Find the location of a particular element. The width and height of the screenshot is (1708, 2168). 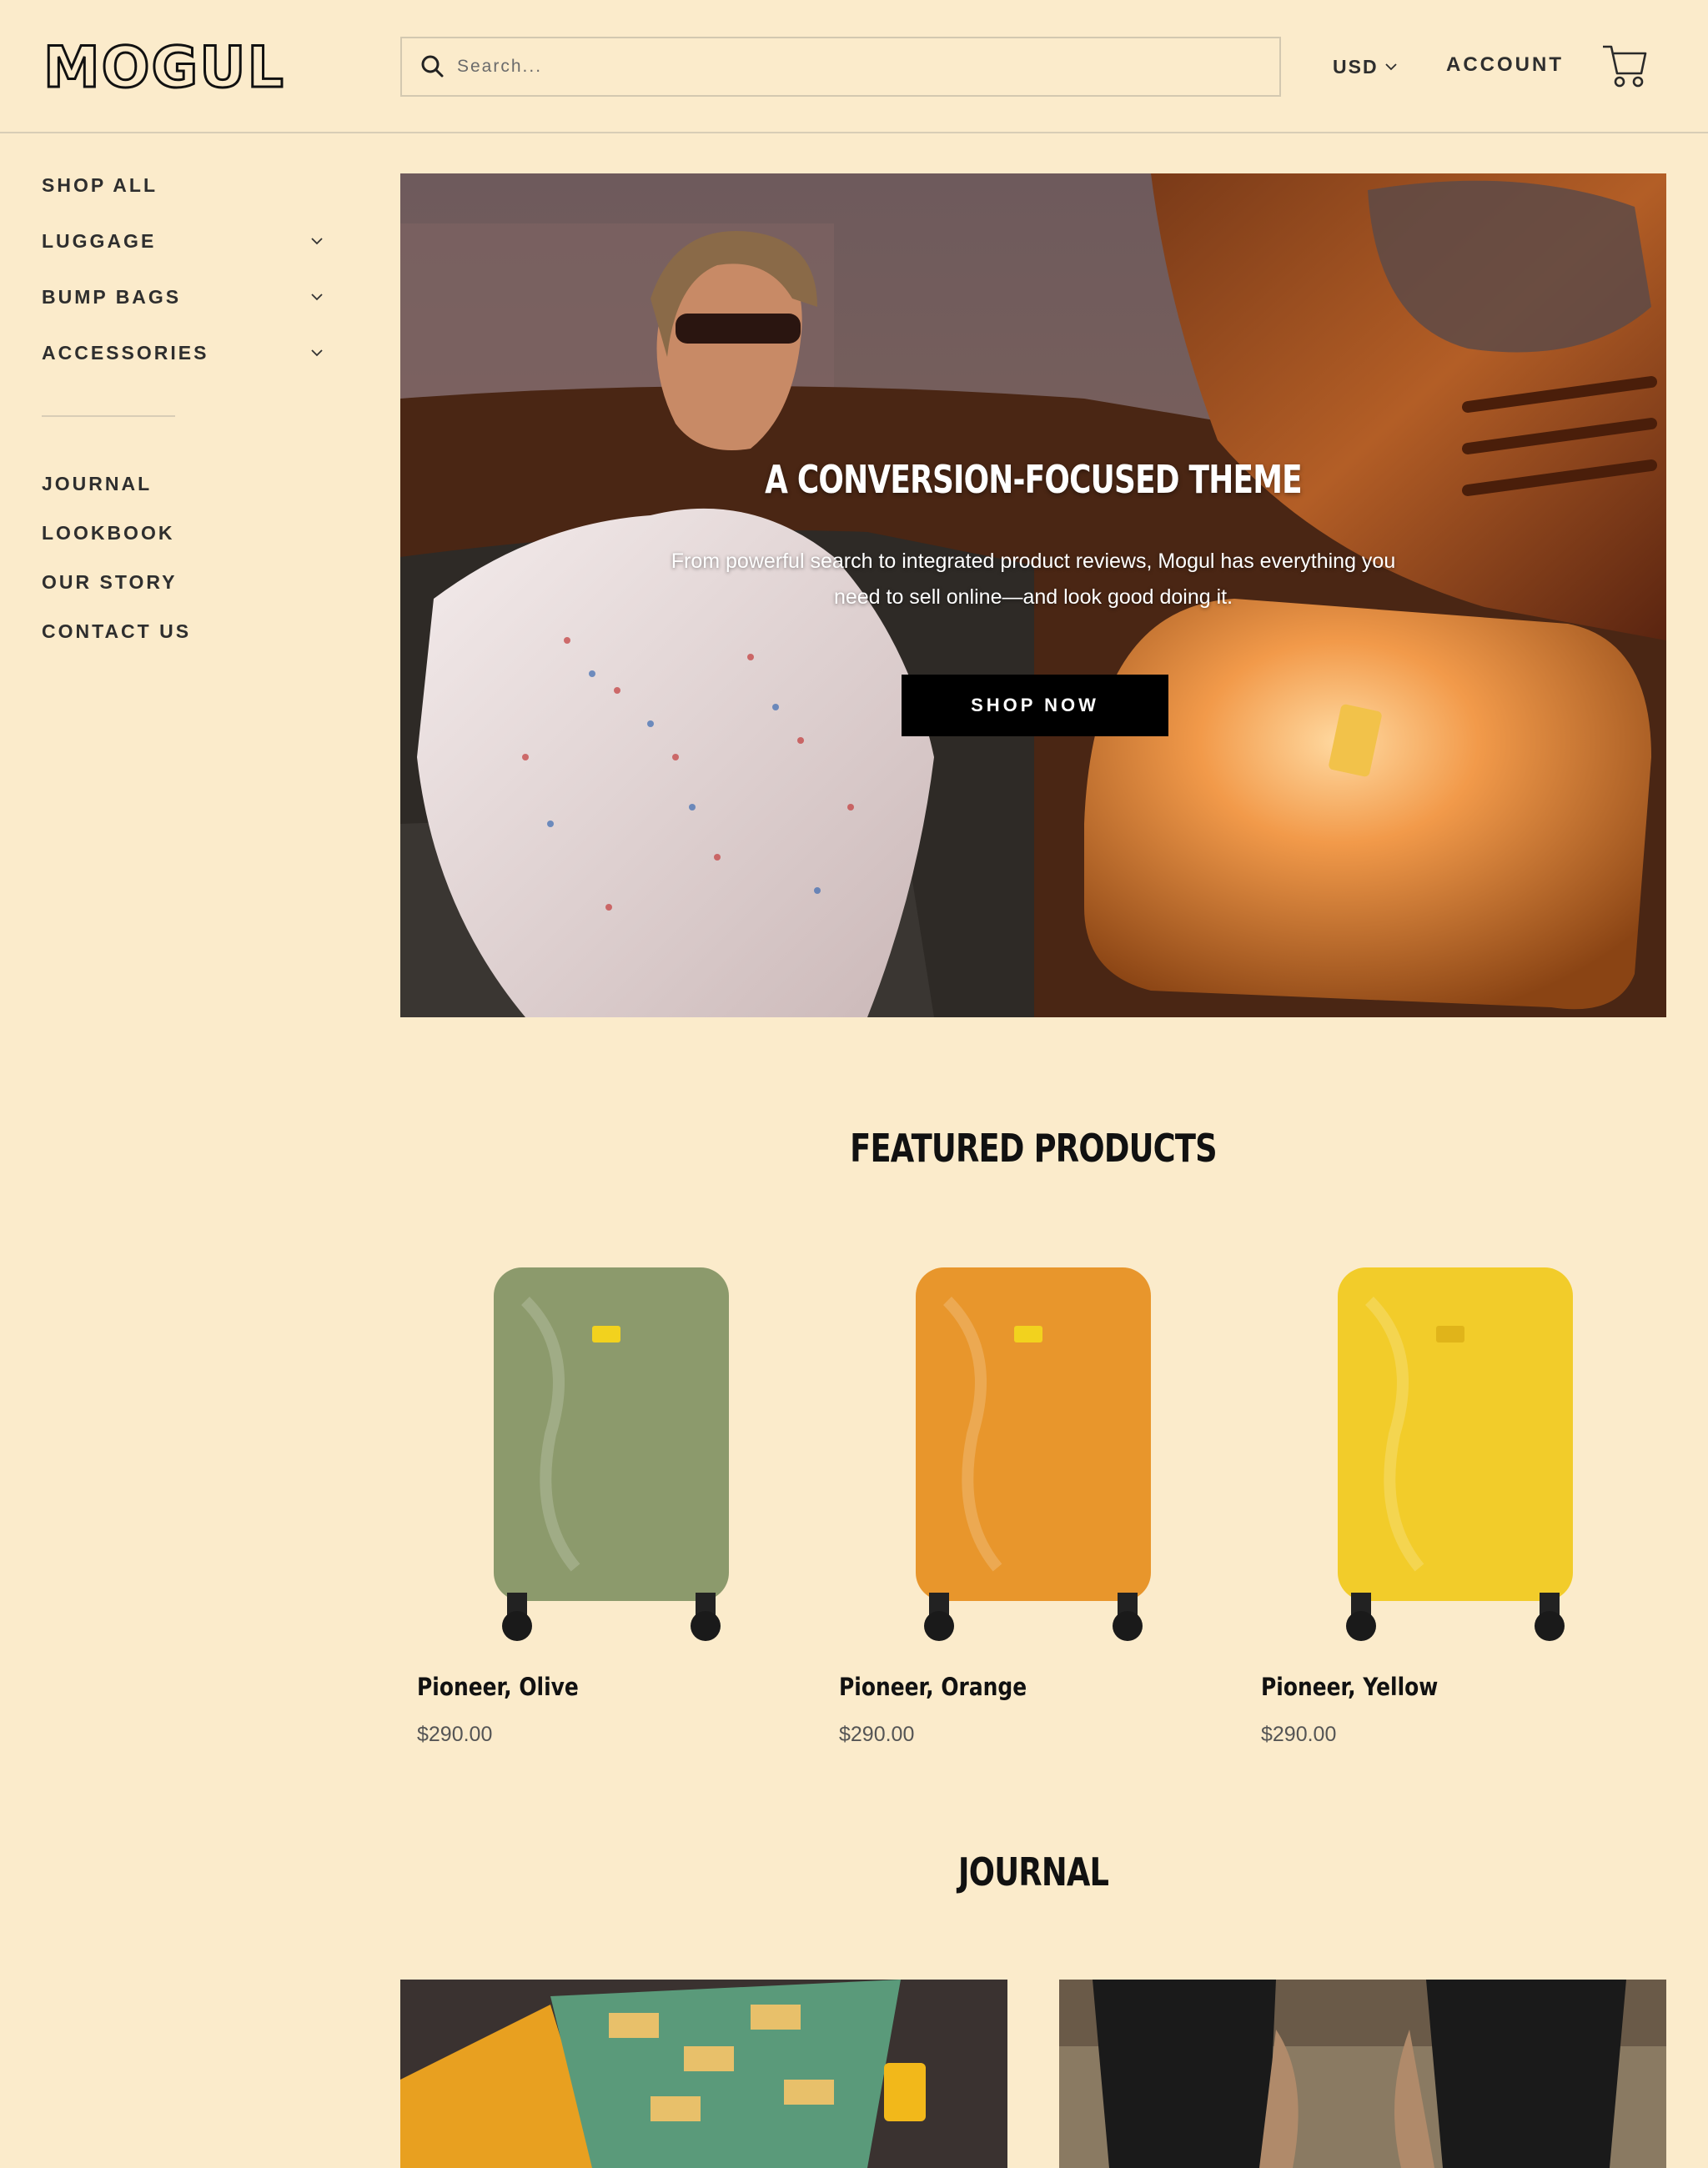

sidebar-item-label: LOOKBOOK is located at coordinates (108, 532).